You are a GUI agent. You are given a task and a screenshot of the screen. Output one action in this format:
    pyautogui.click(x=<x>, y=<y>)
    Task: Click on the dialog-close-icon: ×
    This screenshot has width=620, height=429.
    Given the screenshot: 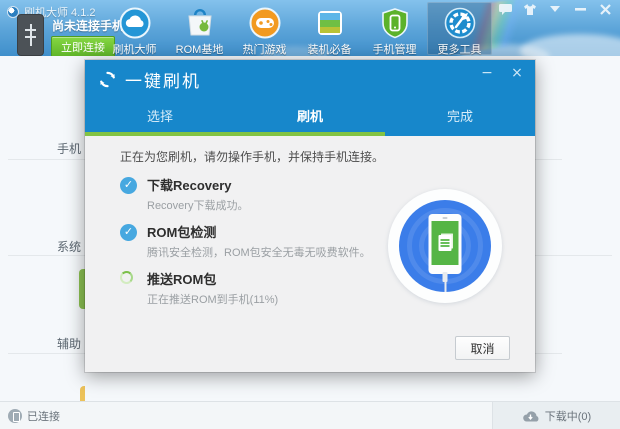 What is the action you would take?
    pyautogui.click(x=517, y=73)
    